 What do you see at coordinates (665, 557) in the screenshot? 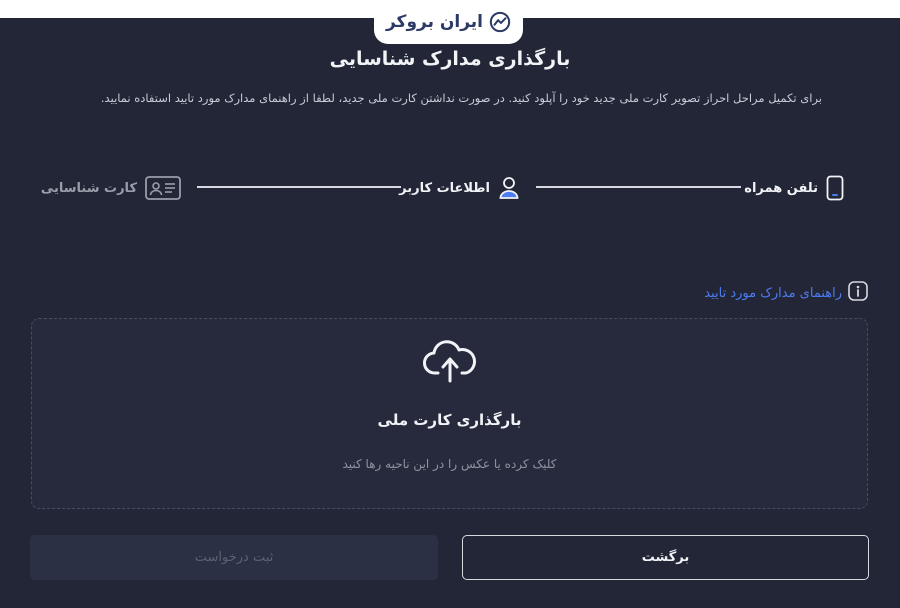
I see `back-button: برگشت` at bounding box center [665, 557].